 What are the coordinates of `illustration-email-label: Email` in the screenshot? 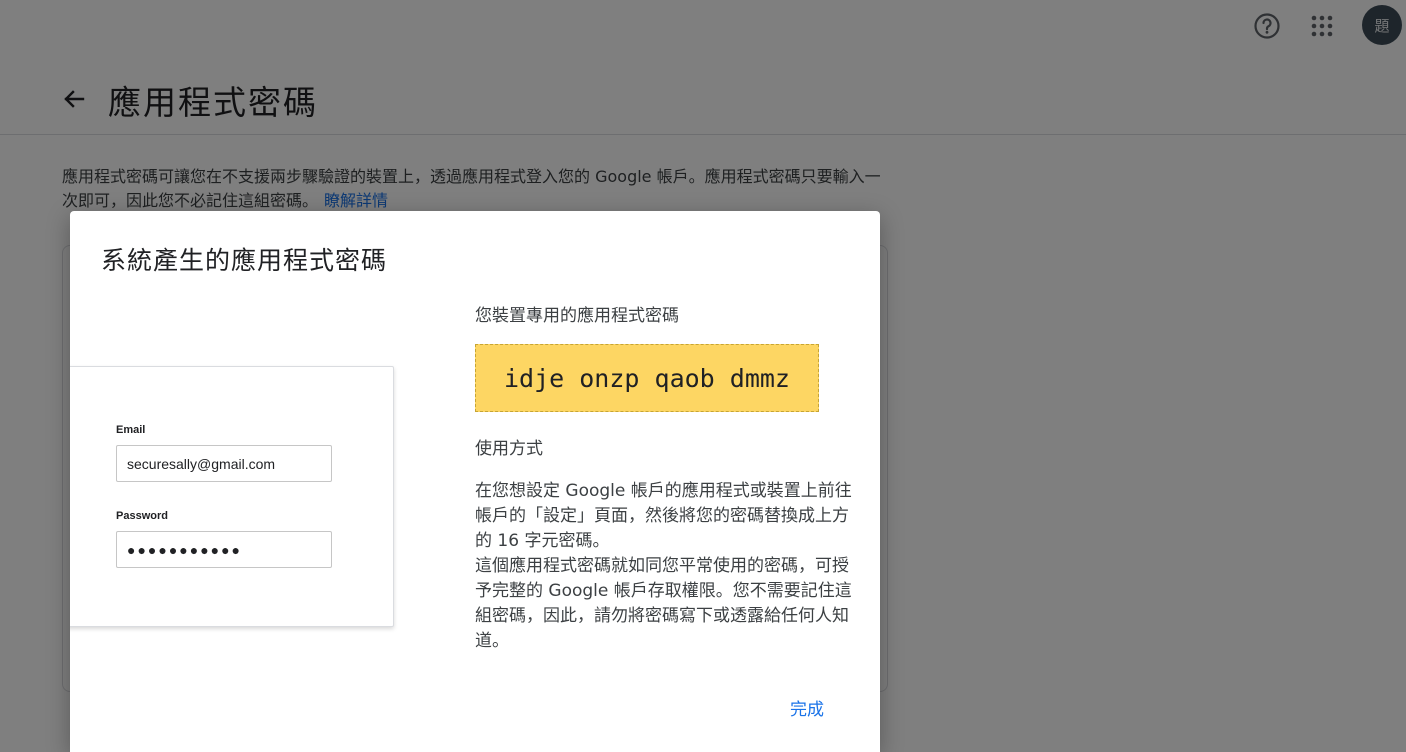 It's located at (131, 430).